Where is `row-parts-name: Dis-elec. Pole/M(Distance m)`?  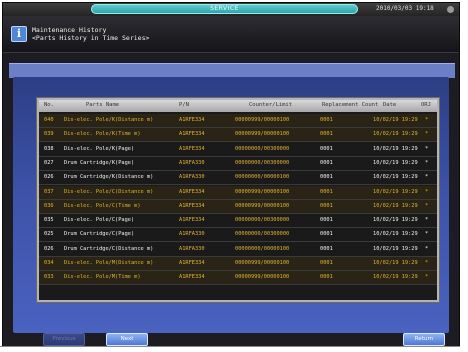 row-parts-name: Dis-elec. Pole/M(Distance m) is located at coordinates (109, 263).